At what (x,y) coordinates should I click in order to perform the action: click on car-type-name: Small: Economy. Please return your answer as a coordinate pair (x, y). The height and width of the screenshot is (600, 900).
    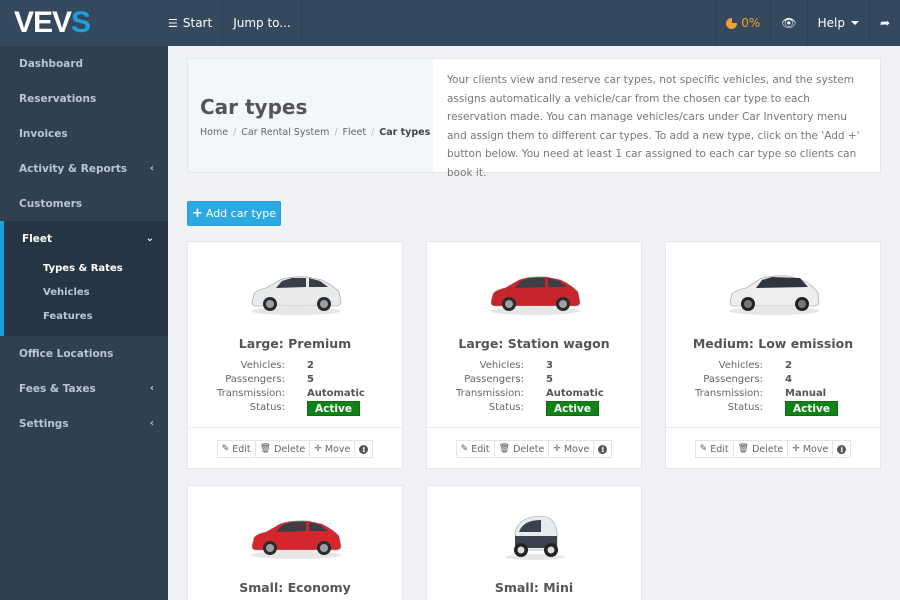
    Looking at the image, I should click on (295, 587).